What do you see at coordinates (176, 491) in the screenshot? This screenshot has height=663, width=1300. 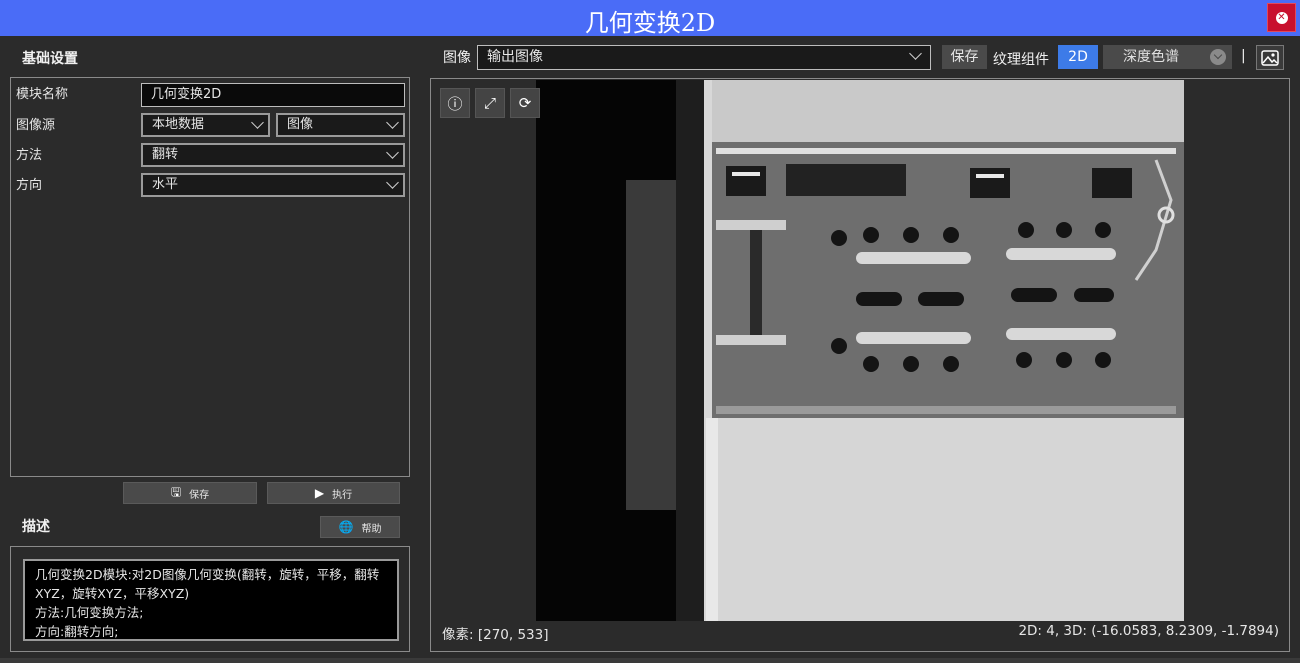 I see `save-icon: 🖫` at bounding box center [176, 491].